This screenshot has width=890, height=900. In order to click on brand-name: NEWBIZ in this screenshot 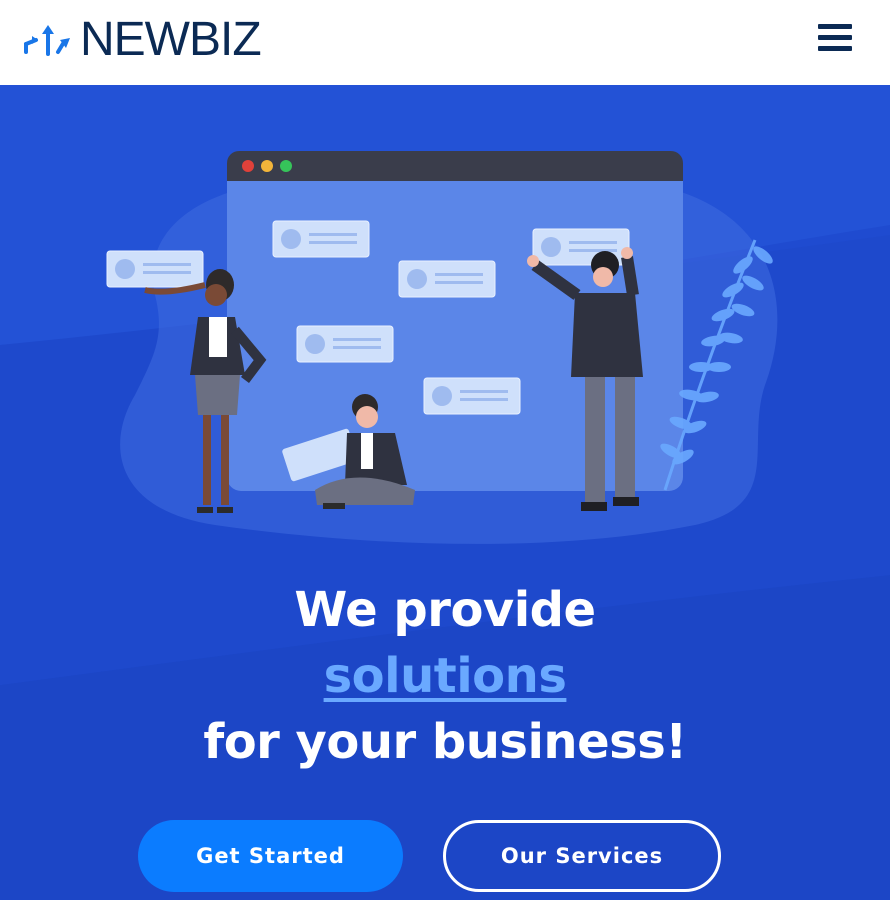, I will do `click(171, 39)`.